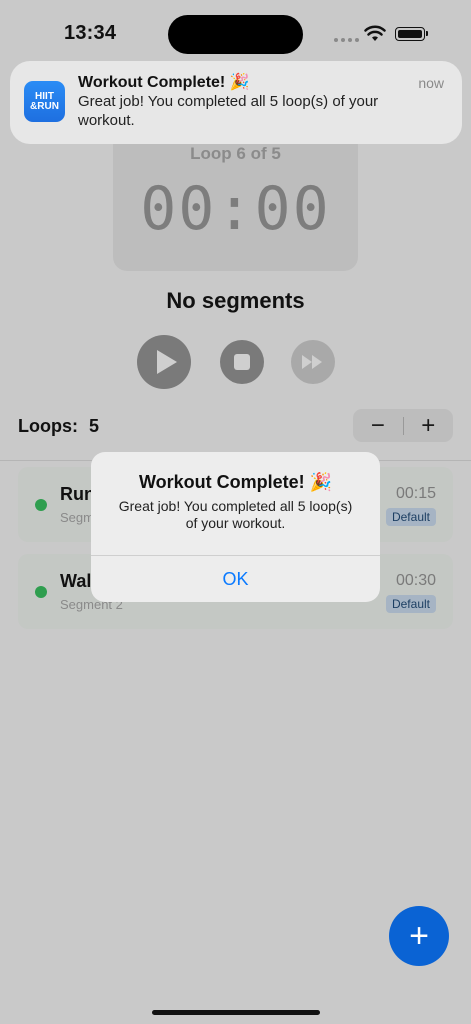 This screenshot has width=471, height=1024. I want to click on loop-counter: Loop 6 of 5, so click(235, 153).